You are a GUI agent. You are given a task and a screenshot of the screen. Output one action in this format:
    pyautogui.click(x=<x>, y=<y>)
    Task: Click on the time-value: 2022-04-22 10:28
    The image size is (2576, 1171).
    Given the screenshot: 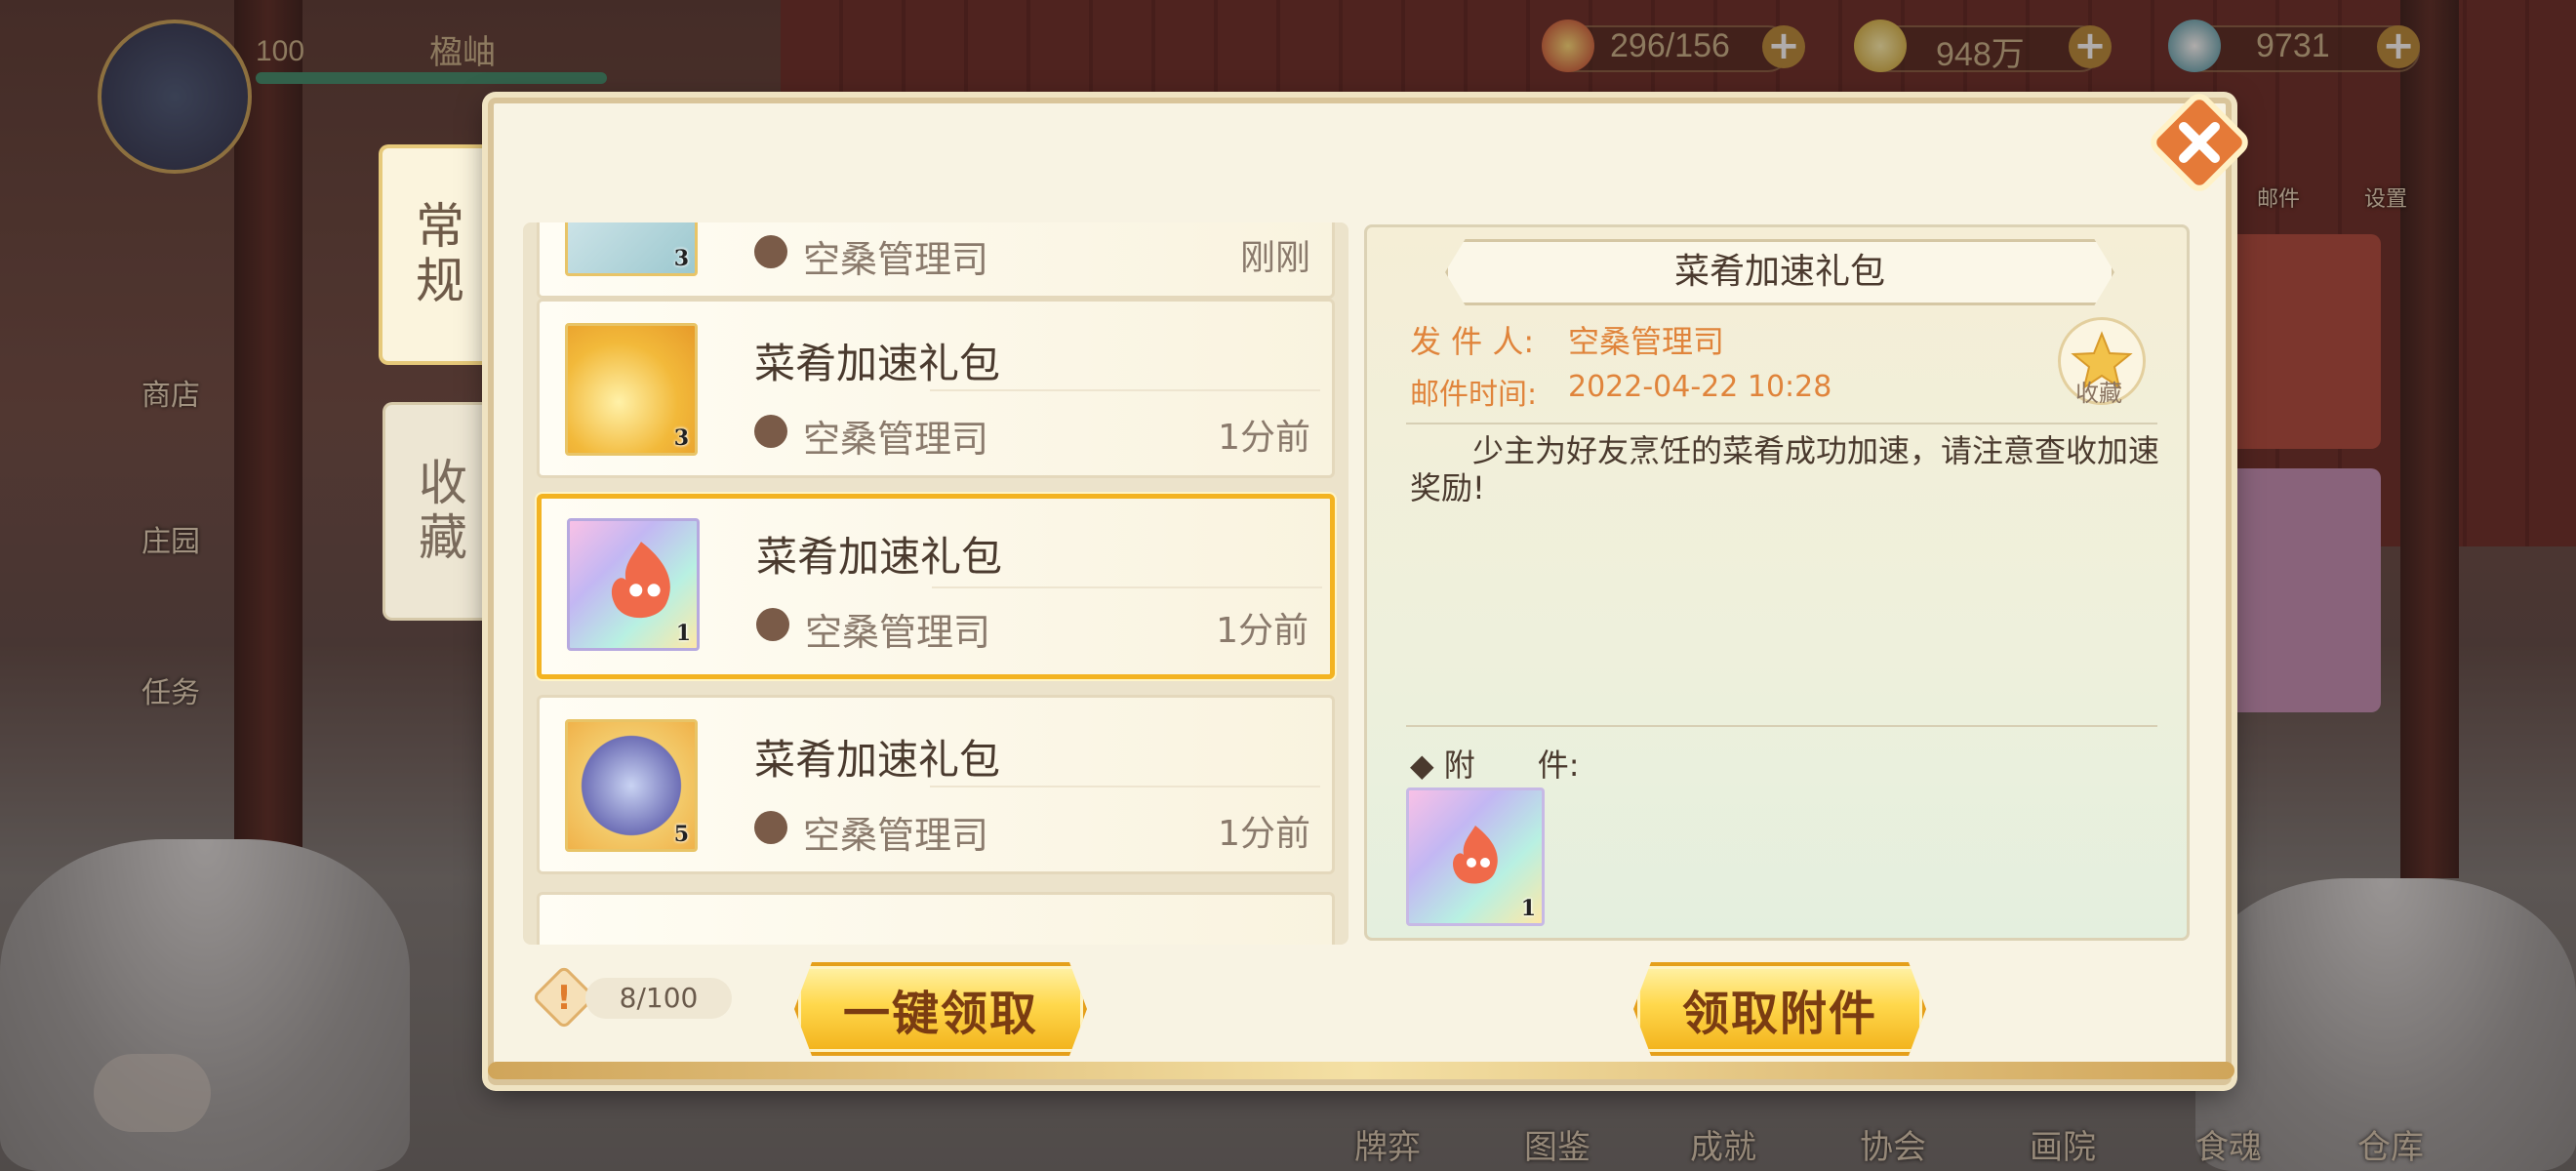 What is the action you would take?
    pyautogui.click(x=1700, y=387)
    